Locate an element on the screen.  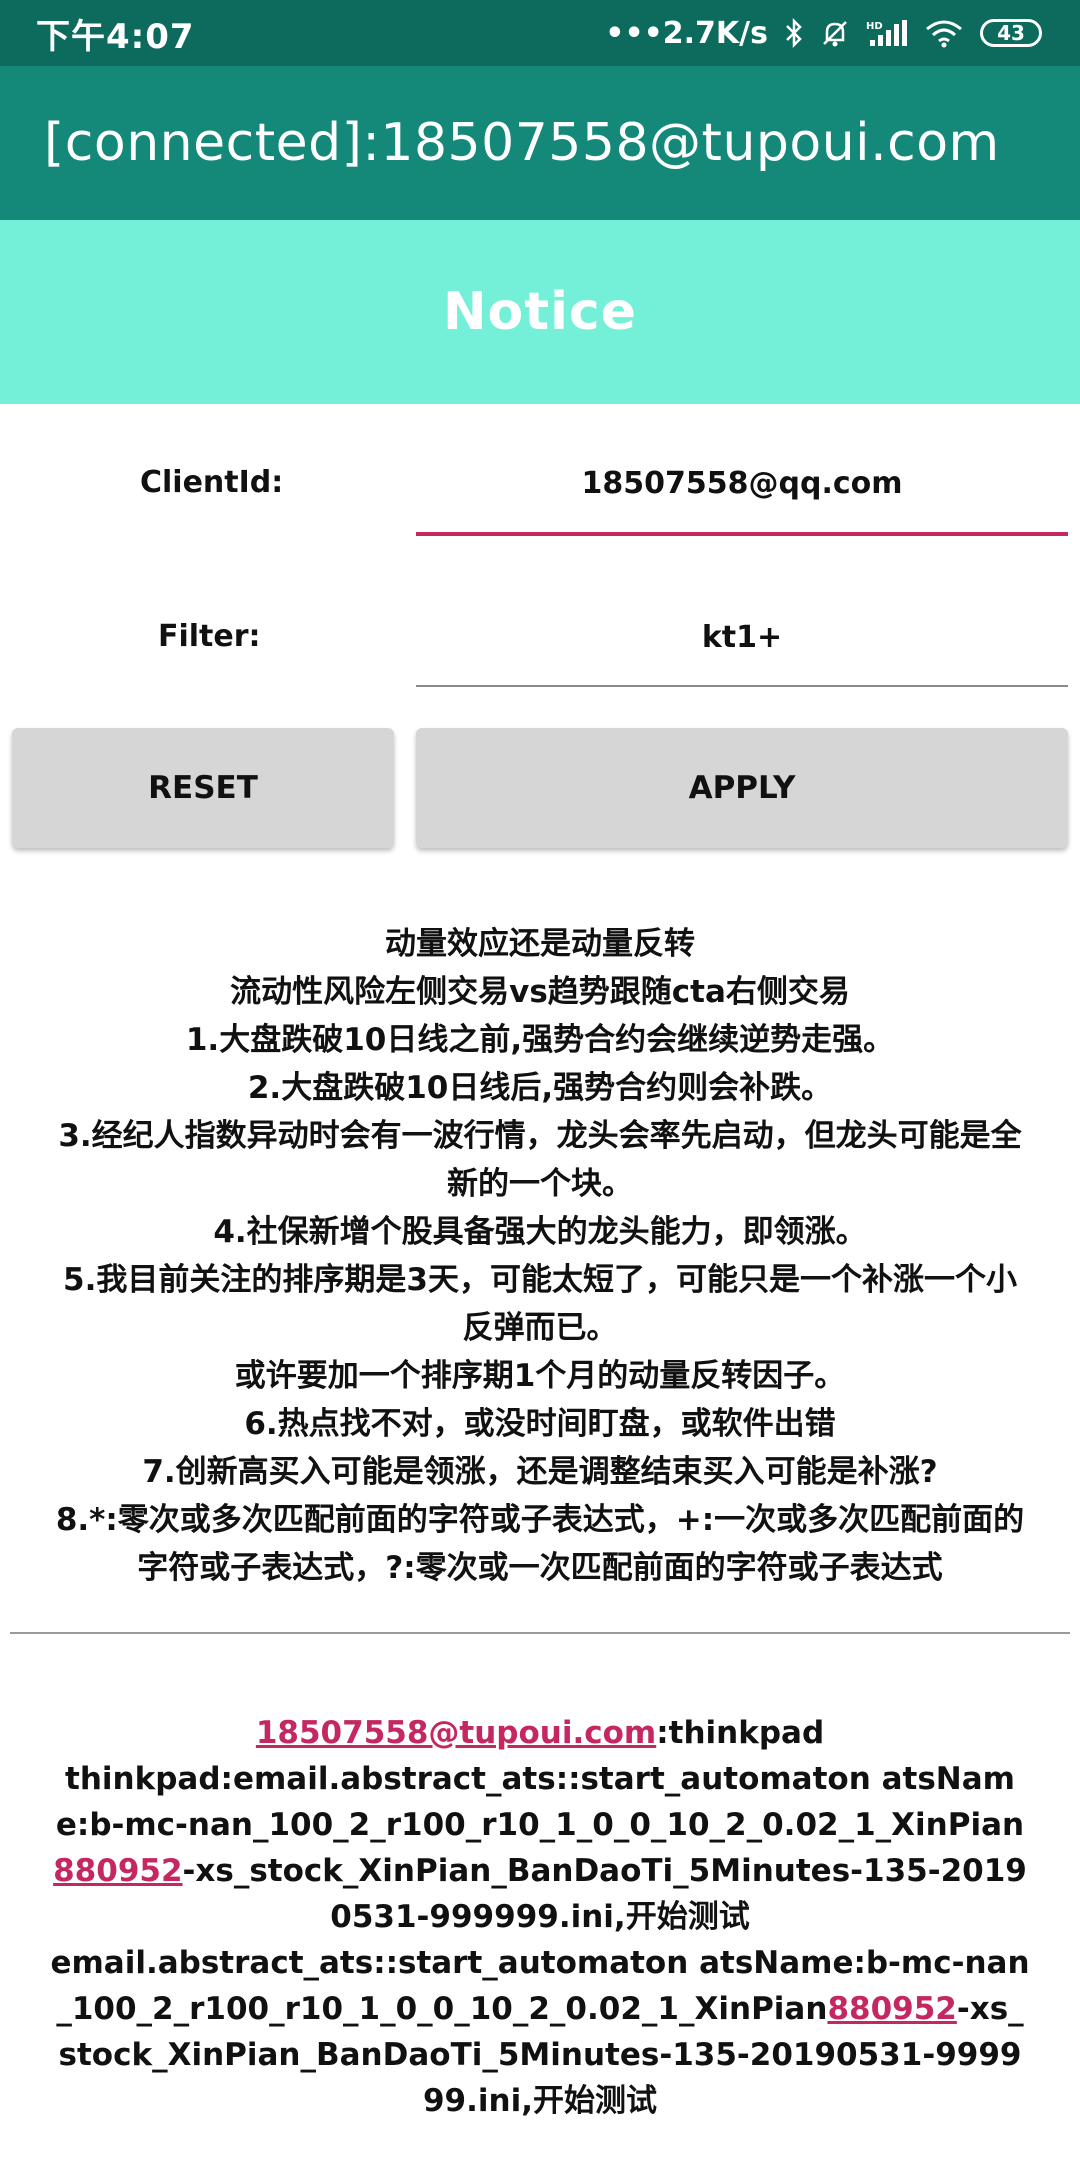
hd-signal-icon: HD is located at coordinates (887, 33).